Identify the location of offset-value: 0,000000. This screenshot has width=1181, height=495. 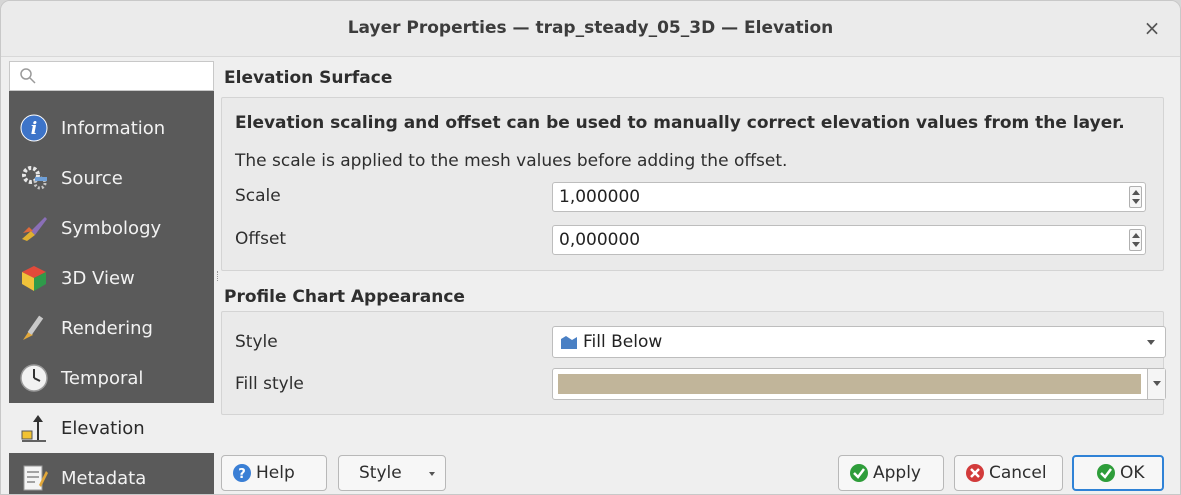
(600, 240).